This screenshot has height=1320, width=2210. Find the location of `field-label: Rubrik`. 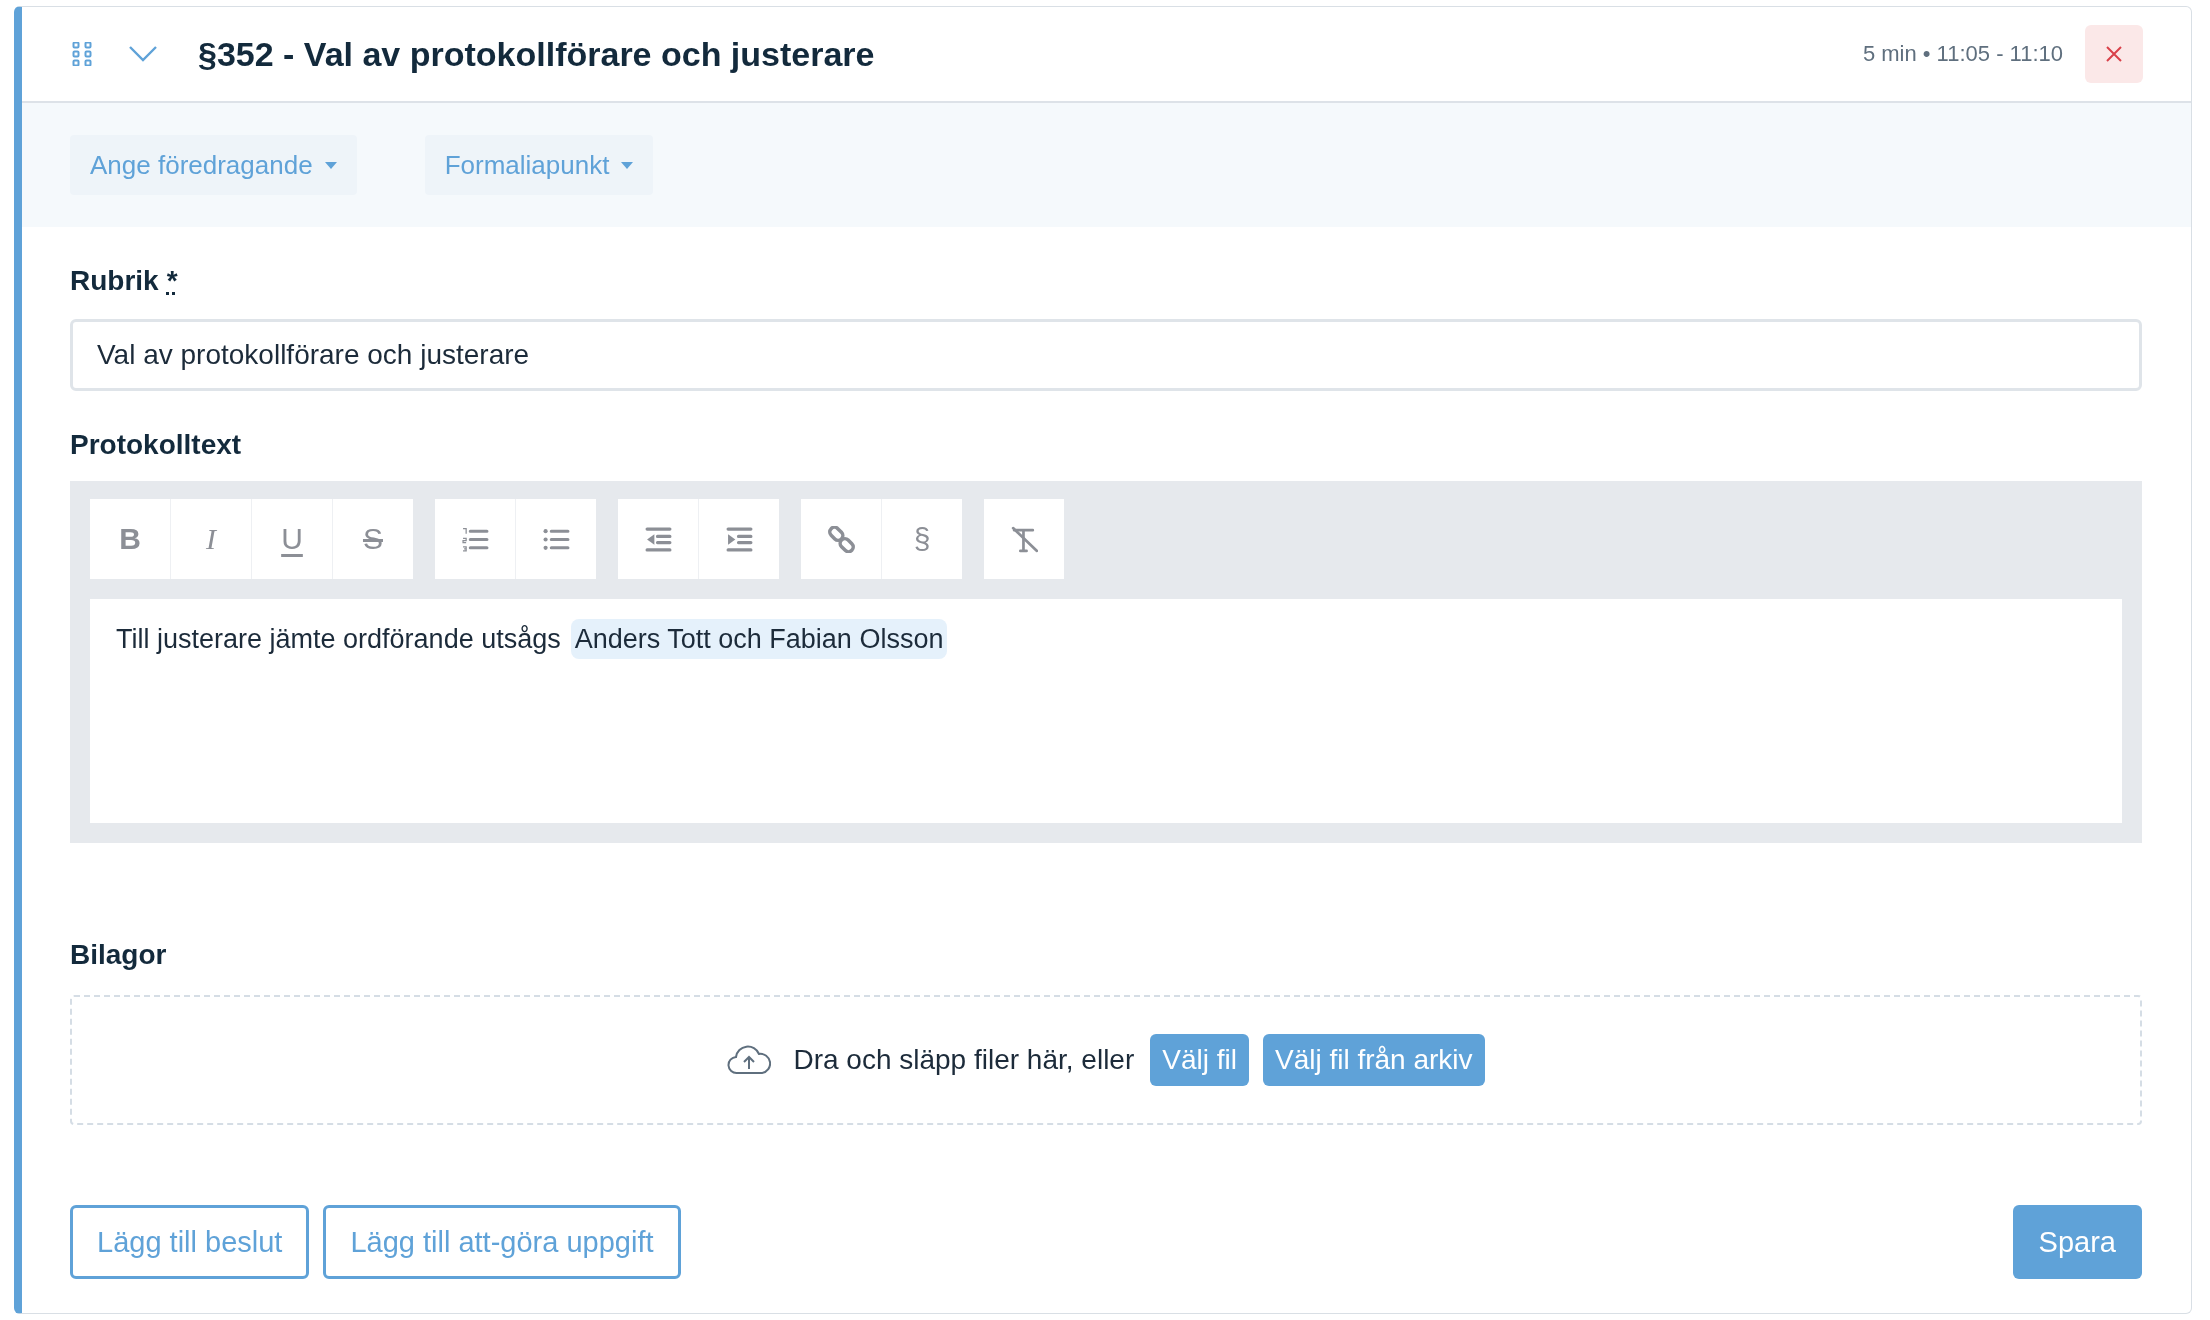

field-label: Rubrik is located at coordinates (114, 281).